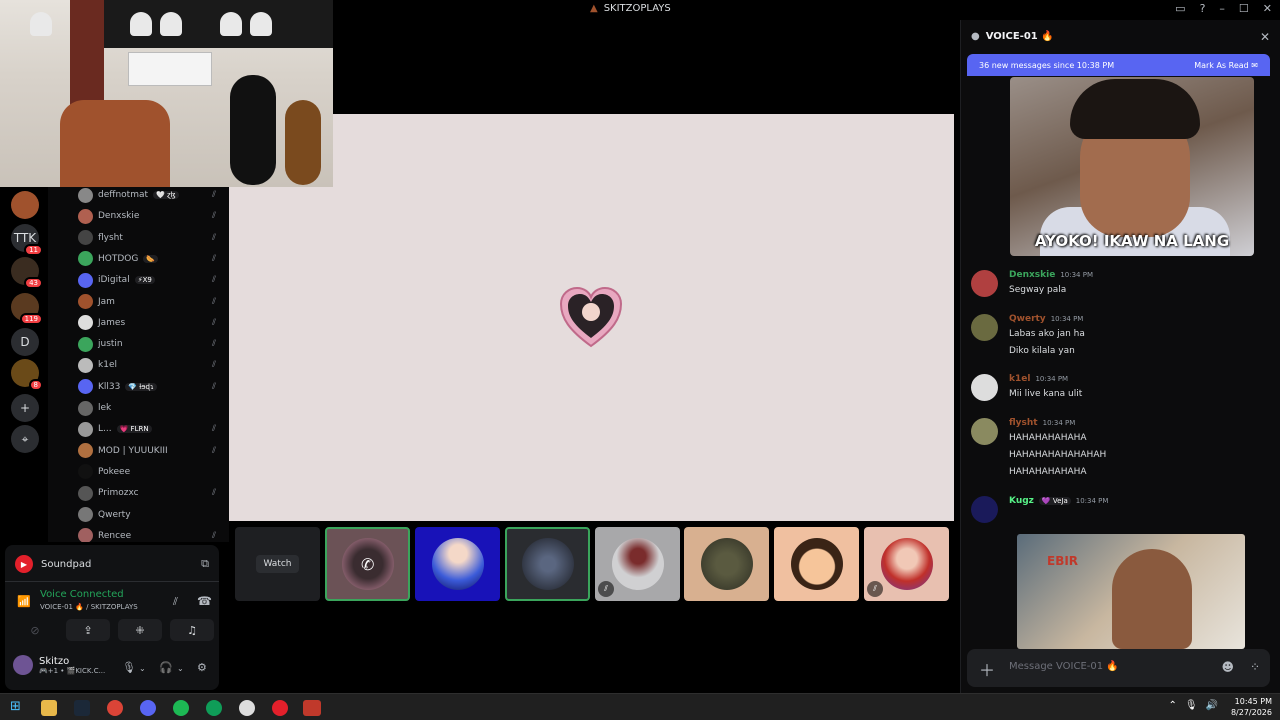  Describe the element at coordinates (1267, 8) in the screenshot. I see `close-button: ✕` at that location.